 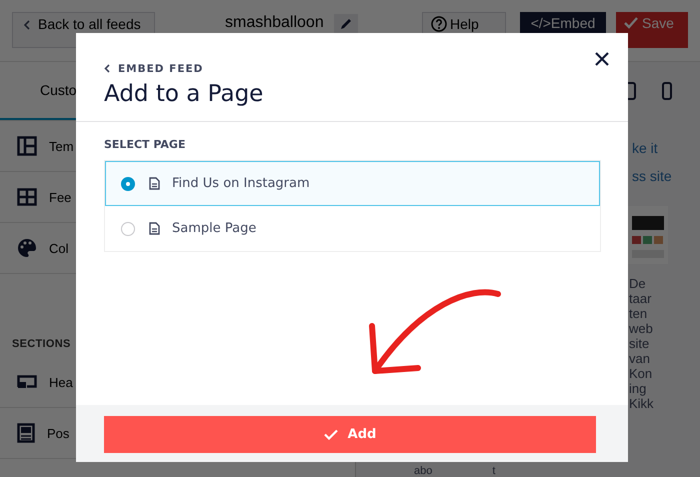 I want to click on phone-icon, so click(x=667, y=91).